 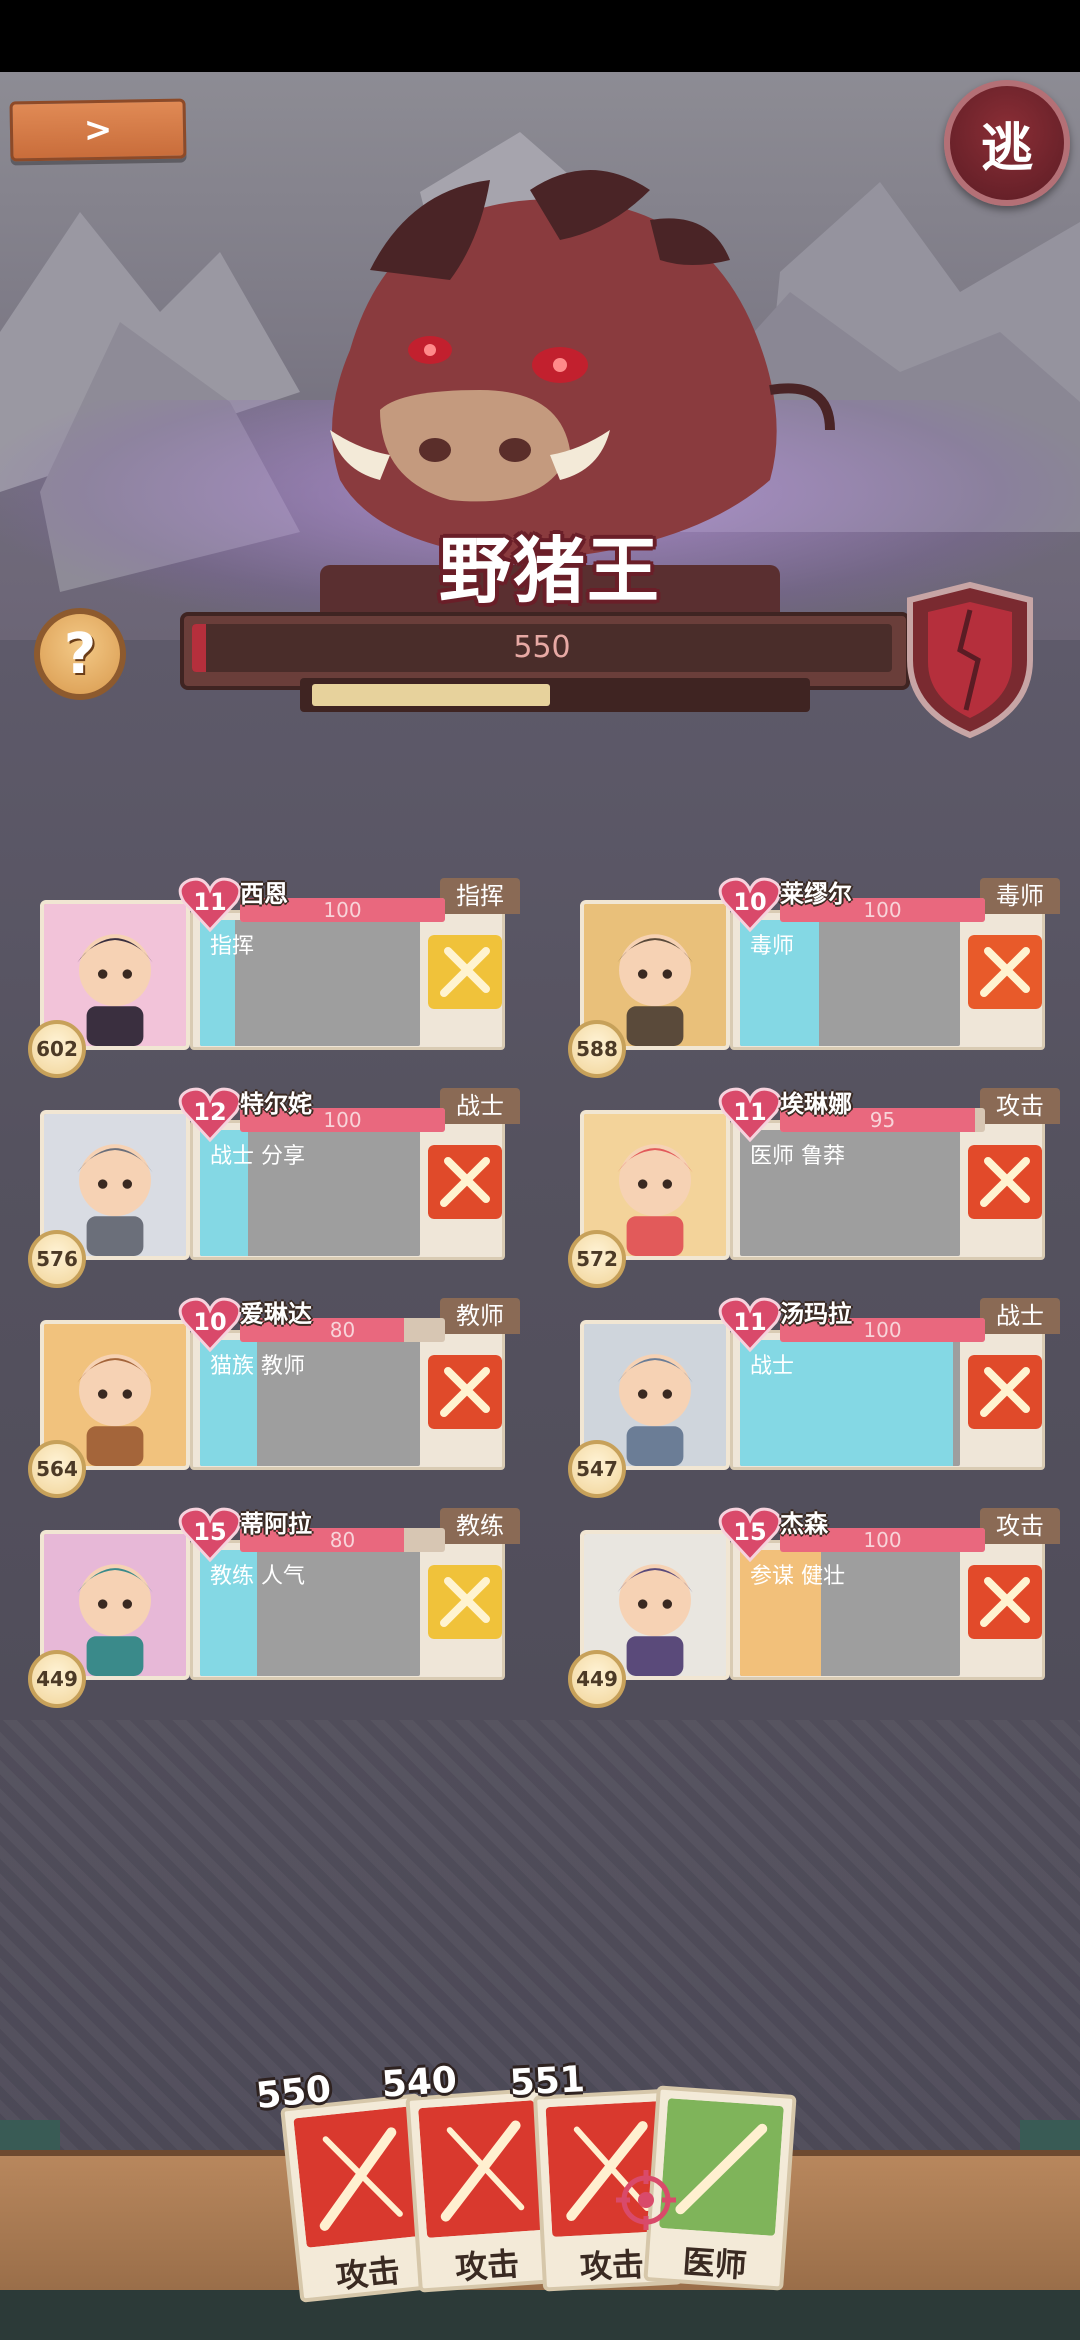 What do you see at coordinates (276, 1104) in the screenshot?
I see `member-name: 特尔姹` at bounding box center [276, 1104].